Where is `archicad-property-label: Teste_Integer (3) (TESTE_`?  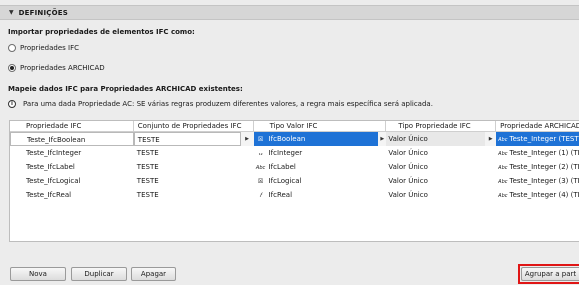
archicad-property-label: Teste_Integer (3) (TESTE_ is located at coordinates (544, 181).